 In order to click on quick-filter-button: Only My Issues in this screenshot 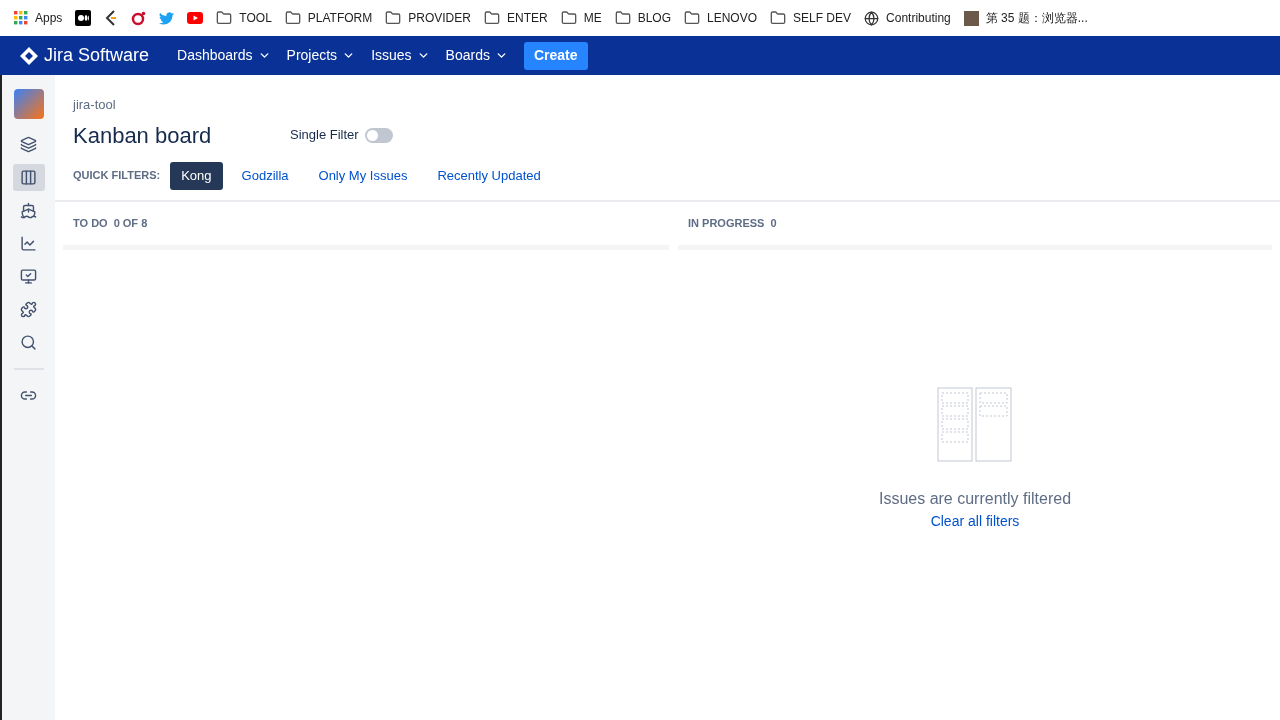, I will do `click(363, 175)`.